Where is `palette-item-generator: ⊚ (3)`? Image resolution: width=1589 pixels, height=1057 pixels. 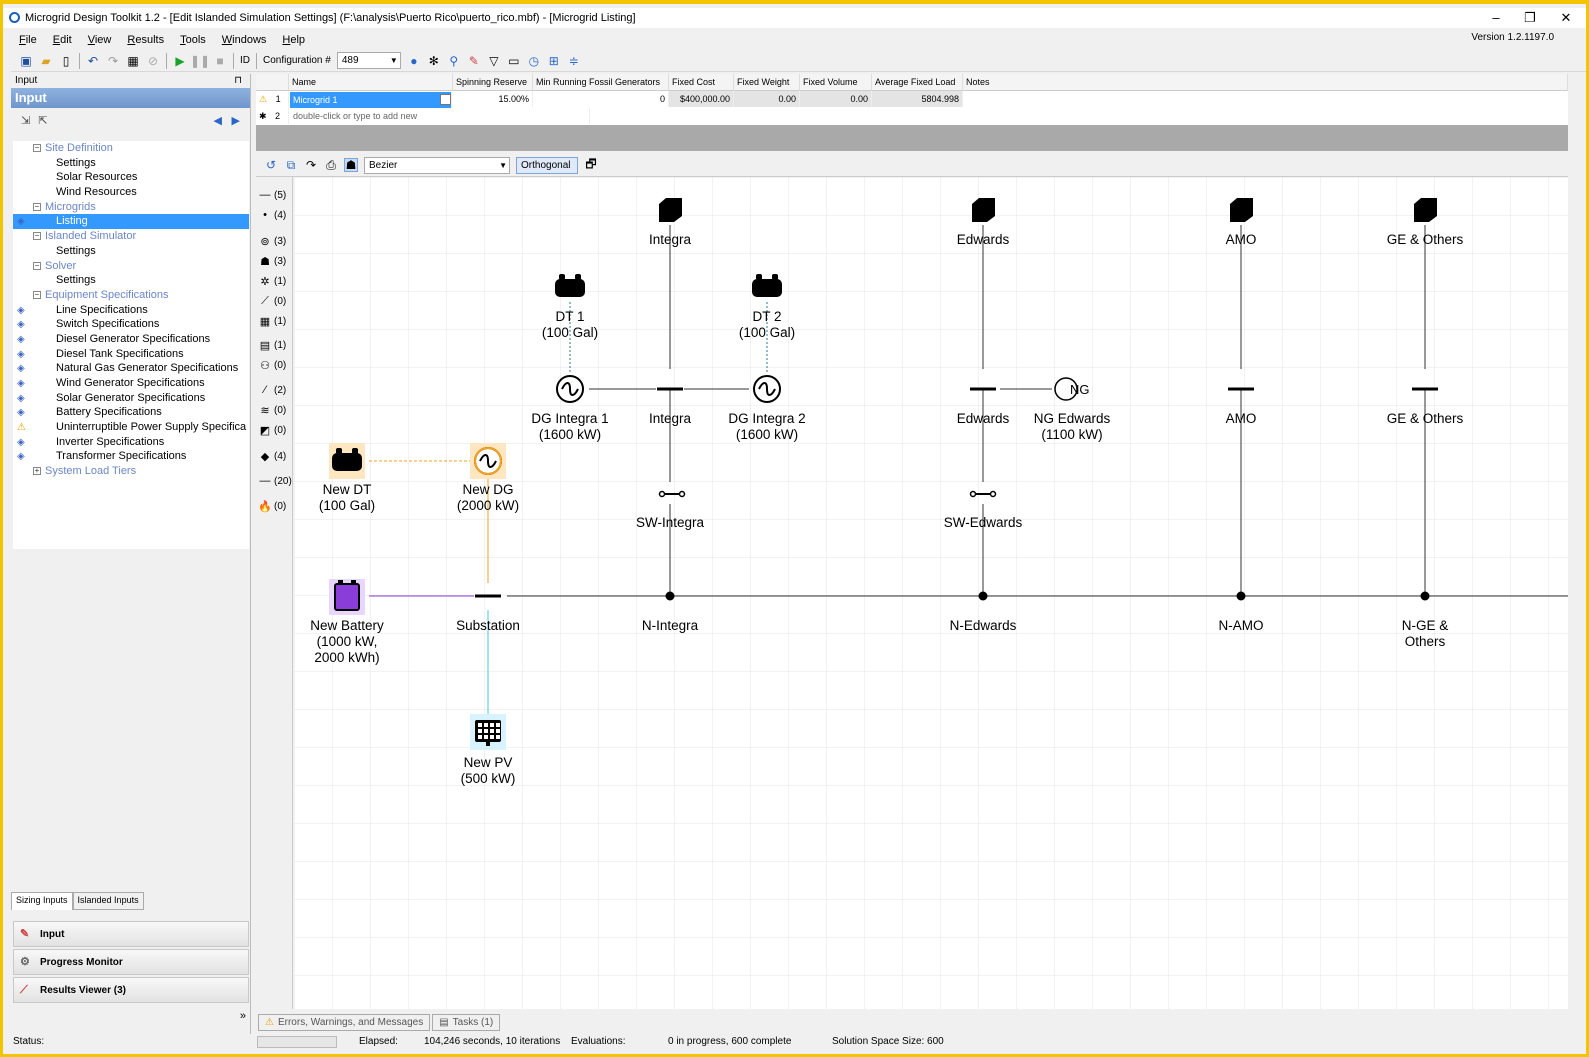
palette-item-generator: ⊚ (3) is located at coordinates (272, 241).